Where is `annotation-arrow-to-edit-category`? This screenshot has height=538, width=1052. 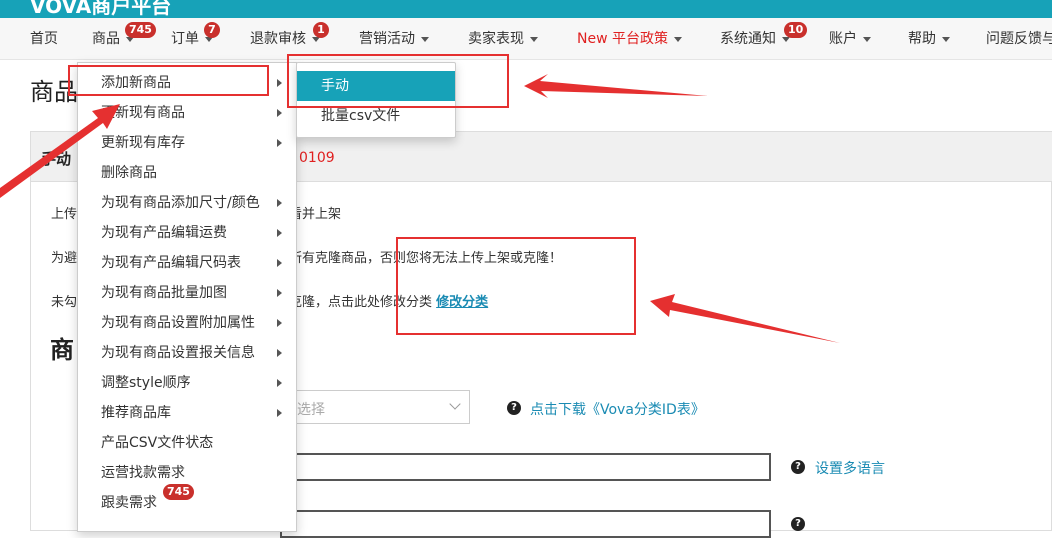
annotation-arrow-to-edit-category is located at coordinates (745, 318).